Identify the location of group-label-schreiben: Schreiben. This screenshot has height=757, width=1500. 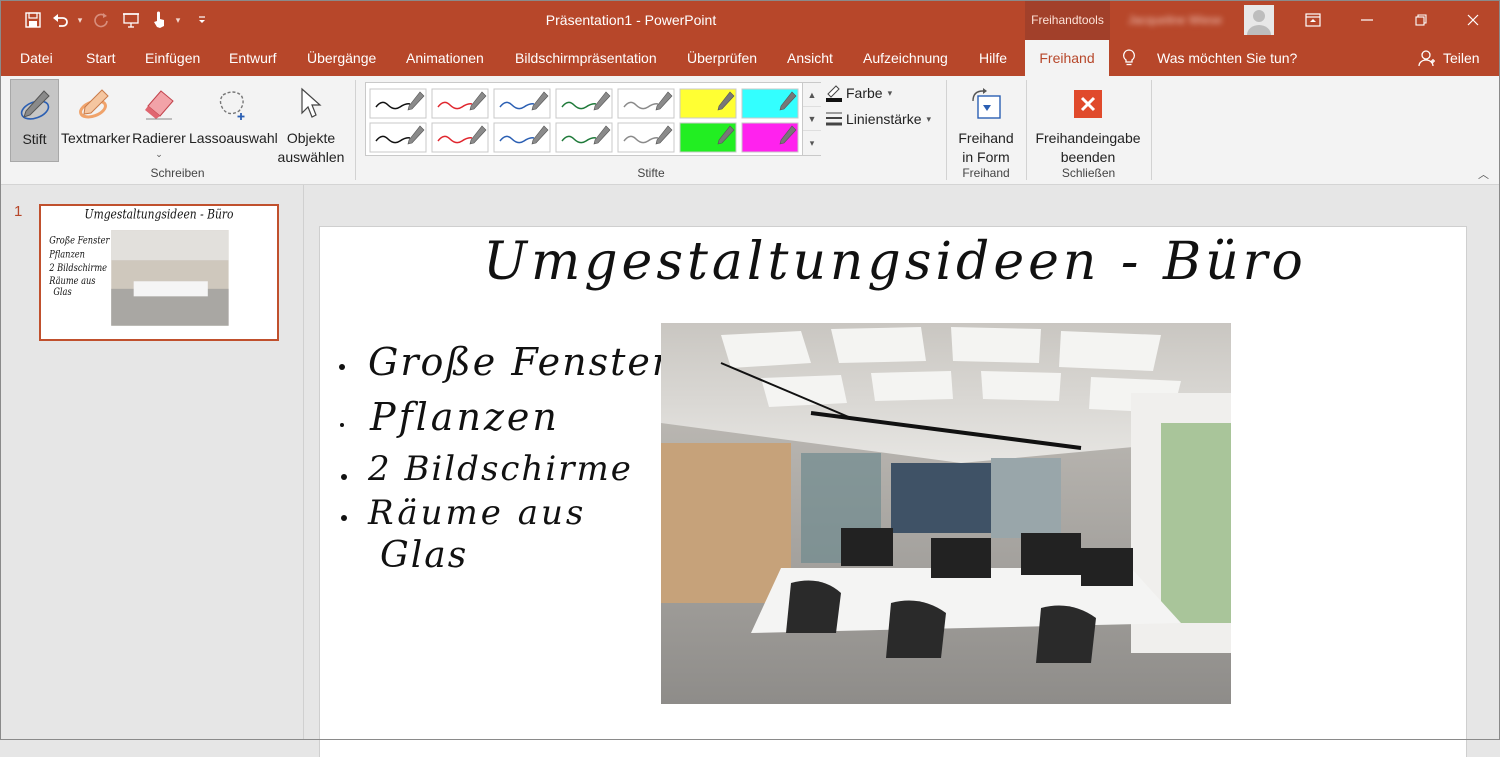
(177, 173).